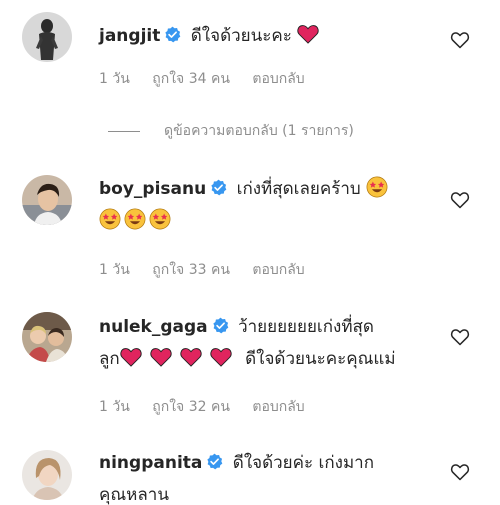  What do you see at coordinates (303, 463) in the screenshot?
I see `comment-text: ดีใจด้วยค่ะ เก่งมาก` at bounding box center [303, 463].